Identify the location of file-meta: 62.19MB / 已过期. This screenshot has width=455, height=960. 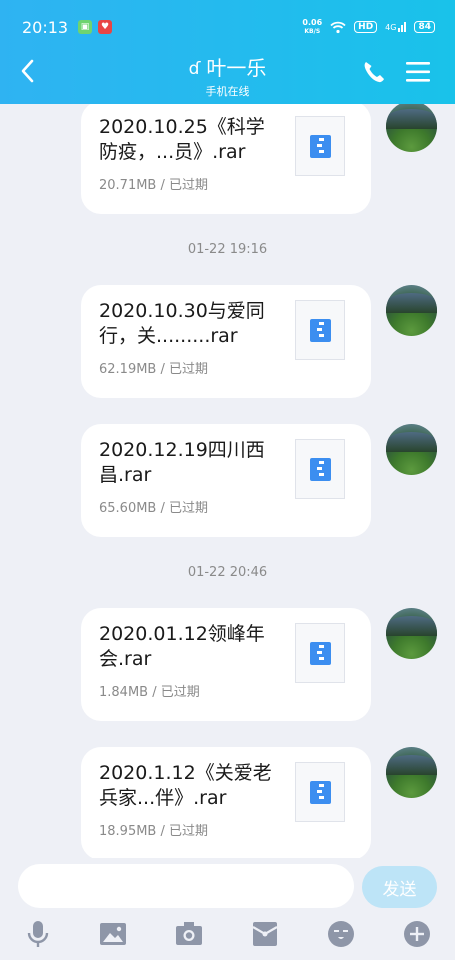
(153, 369).